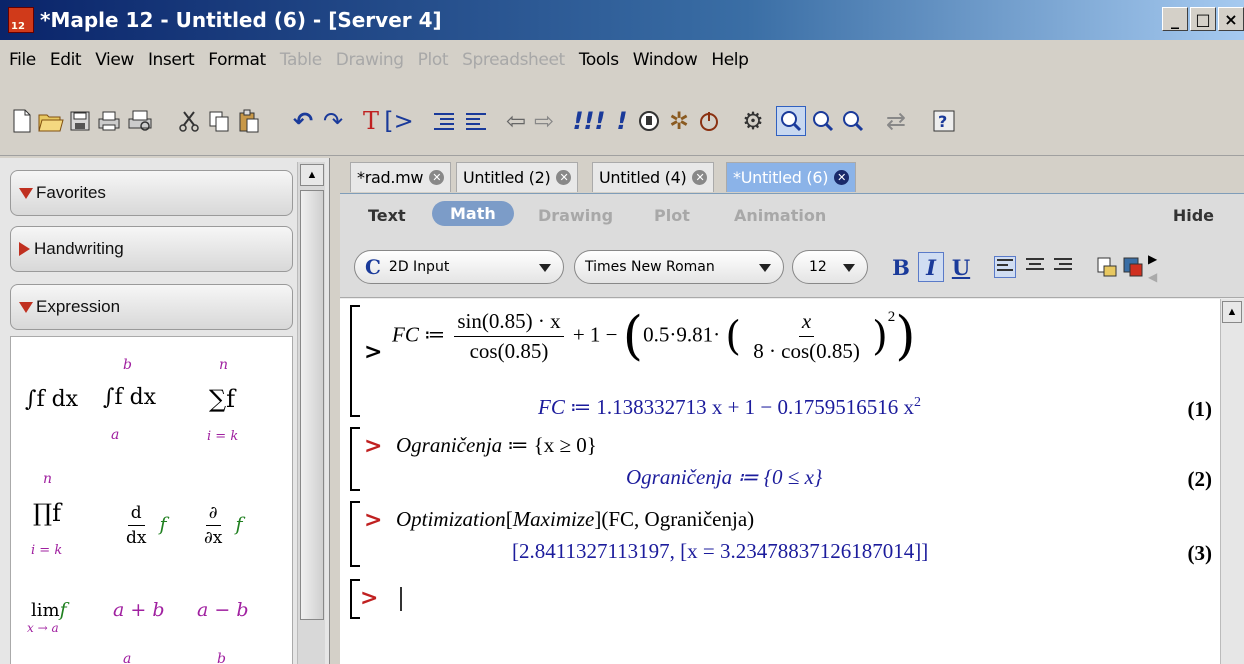 The image size is (1244, 664). I want to click on palette-favorites: Favorites, so click(151, 193).